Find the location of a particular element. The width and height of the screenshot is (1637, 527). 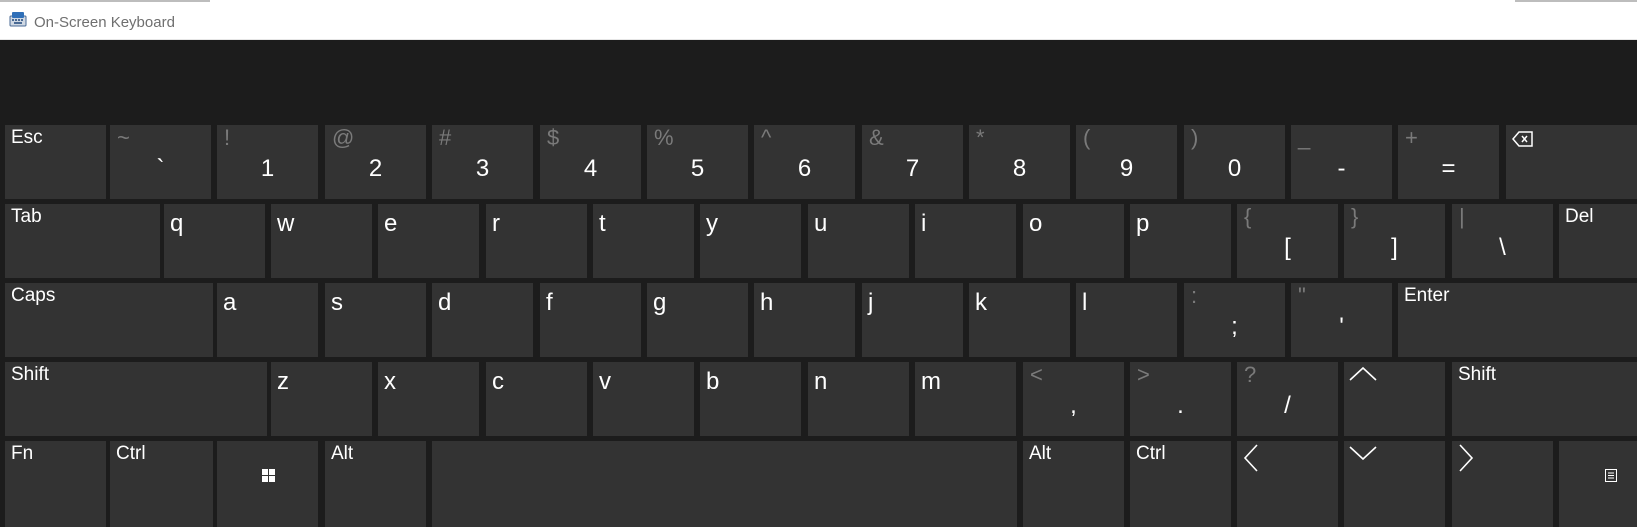

key-1: ! 1 is located at coordinates (267, 162).